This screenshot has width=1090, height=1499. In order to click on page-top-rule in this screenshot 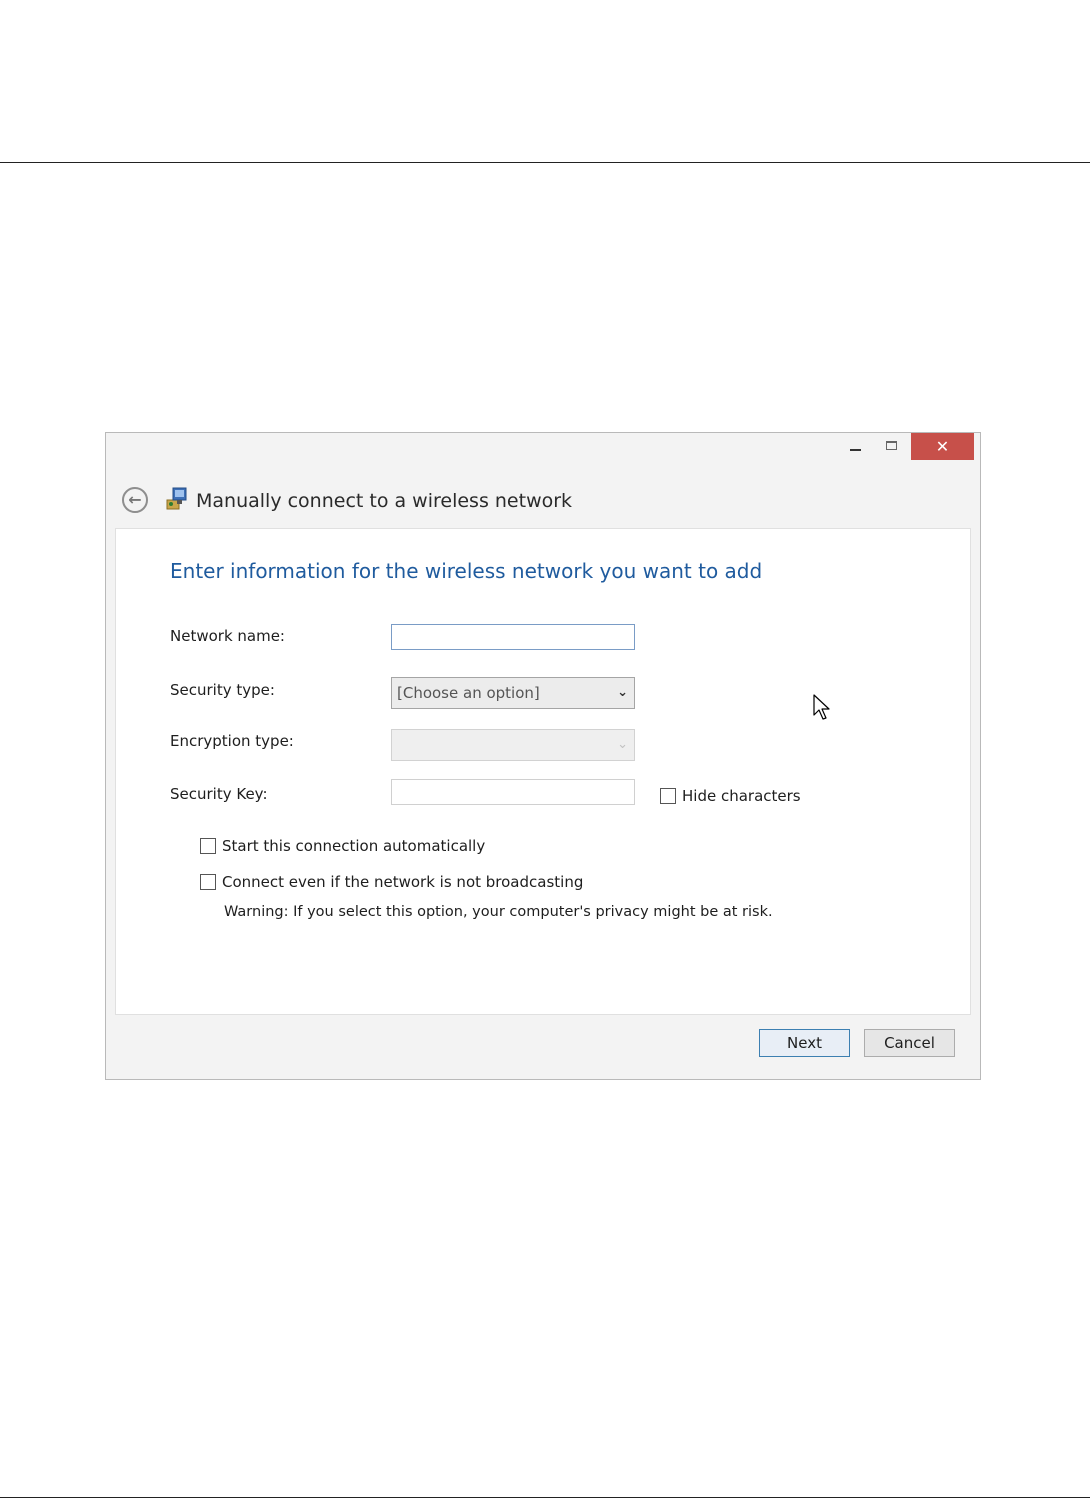, I will do `click(545, 162)`.